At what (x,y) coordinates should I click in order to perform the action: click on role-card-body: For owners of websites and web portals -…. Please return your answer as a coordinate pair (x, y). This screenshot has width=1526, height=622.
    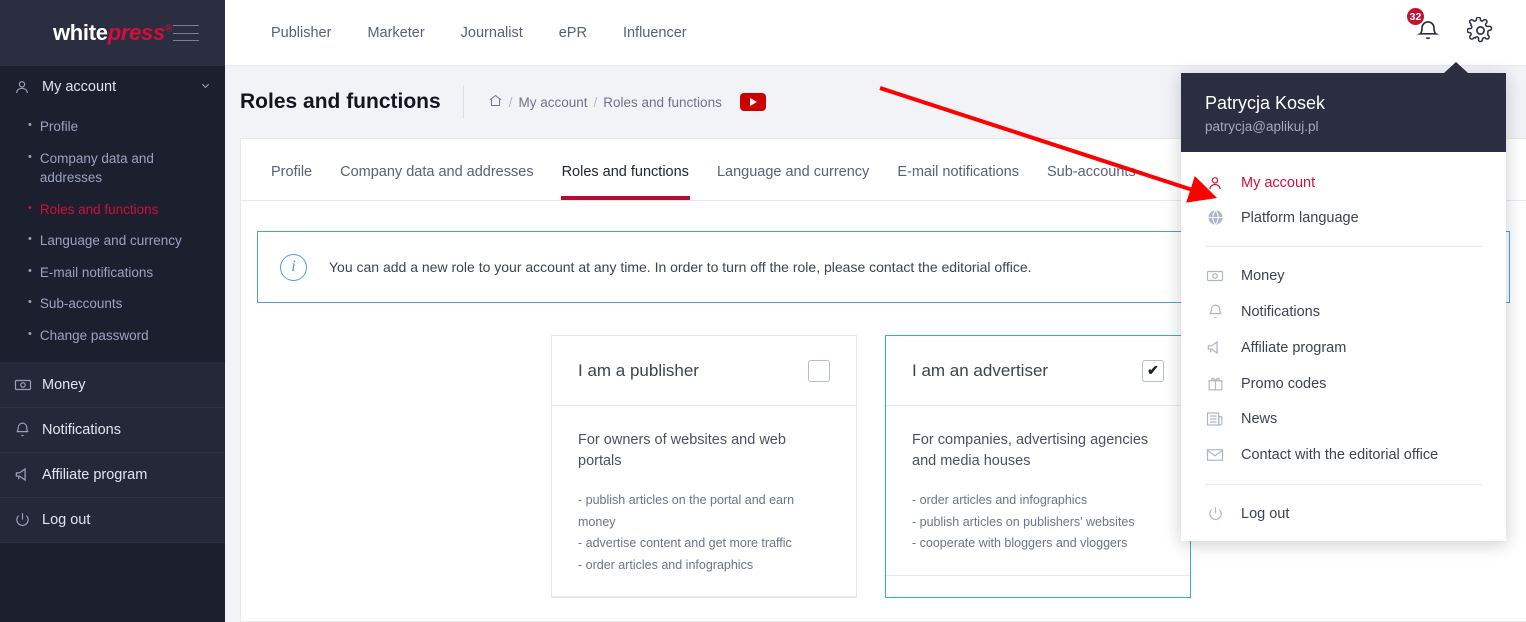
    Looking at the image, I should click on (704, 502).